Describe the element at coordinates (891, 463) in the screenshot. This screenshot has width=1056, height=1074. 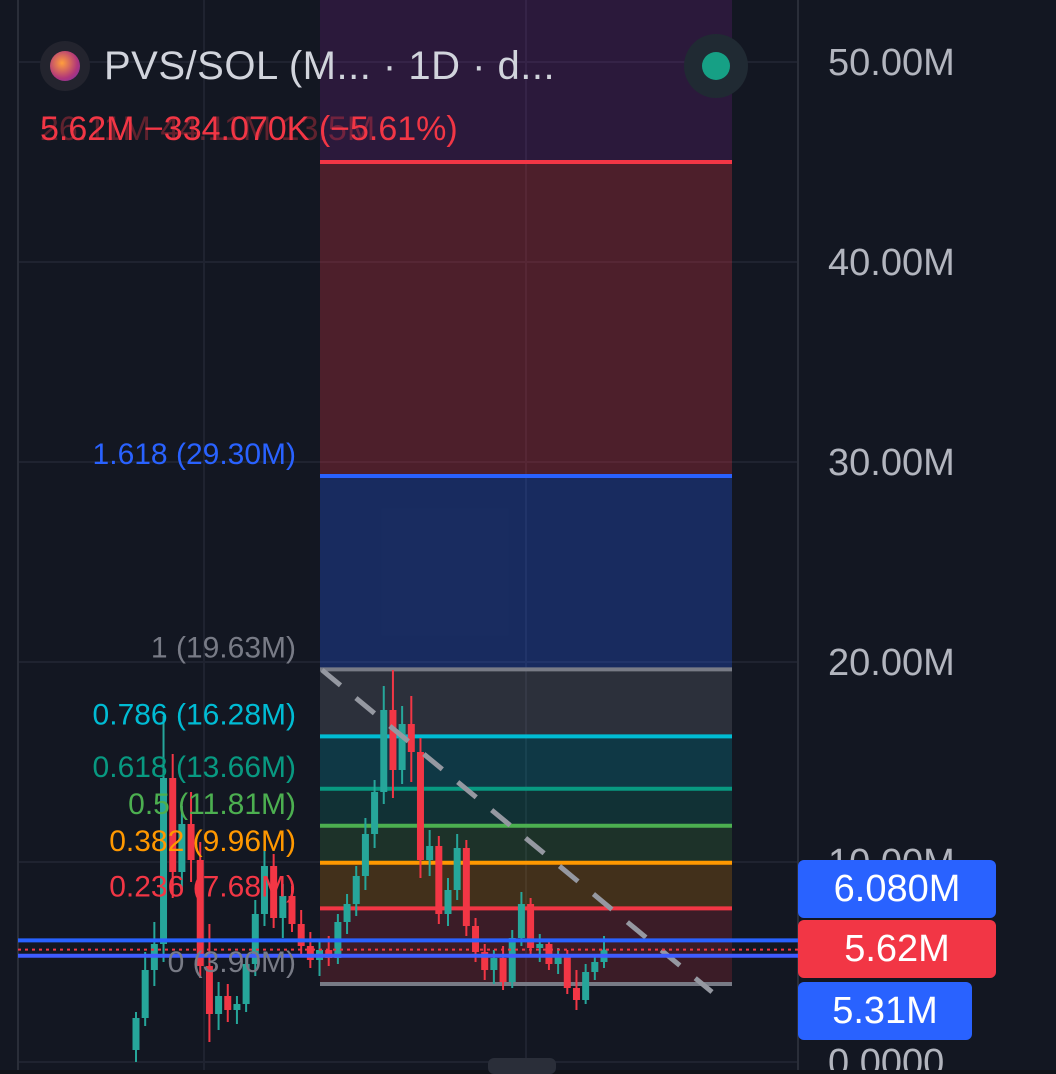
I see `y-tick-label: 30.00M` at that location.